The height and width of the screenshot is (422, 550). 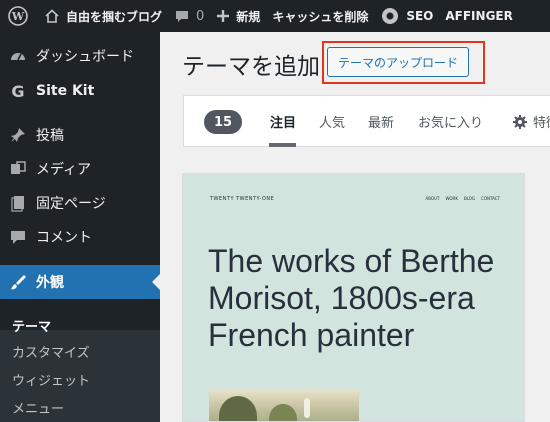 I want to click on tab-latest: 最新, so click(x=381, y=121).